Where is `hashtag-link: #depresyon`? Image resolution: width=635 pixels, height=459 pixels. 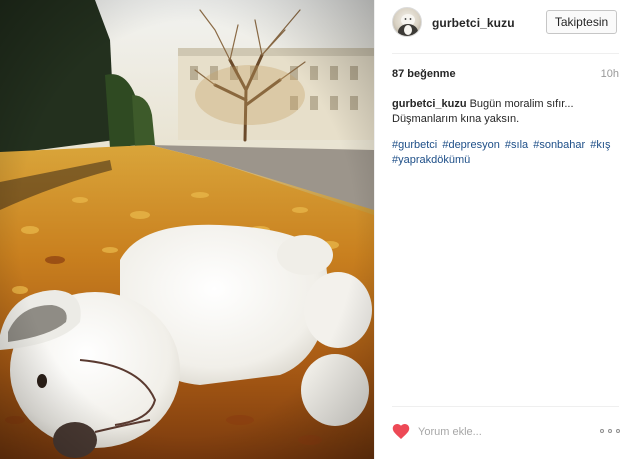
hashtag-link: #depresyon is located at coordinates (471, 145).